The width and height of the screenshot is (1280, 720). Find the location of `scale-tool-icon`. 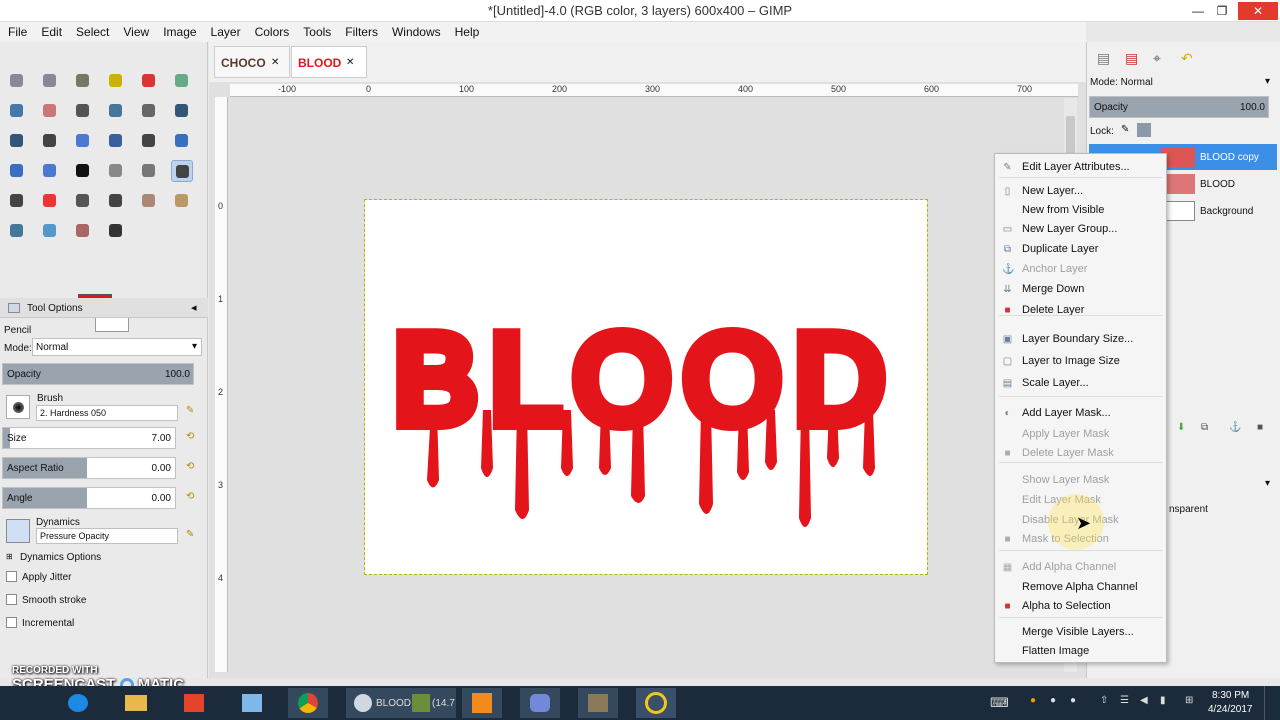

scale-tool-icon is located at coordinates (116, 141).